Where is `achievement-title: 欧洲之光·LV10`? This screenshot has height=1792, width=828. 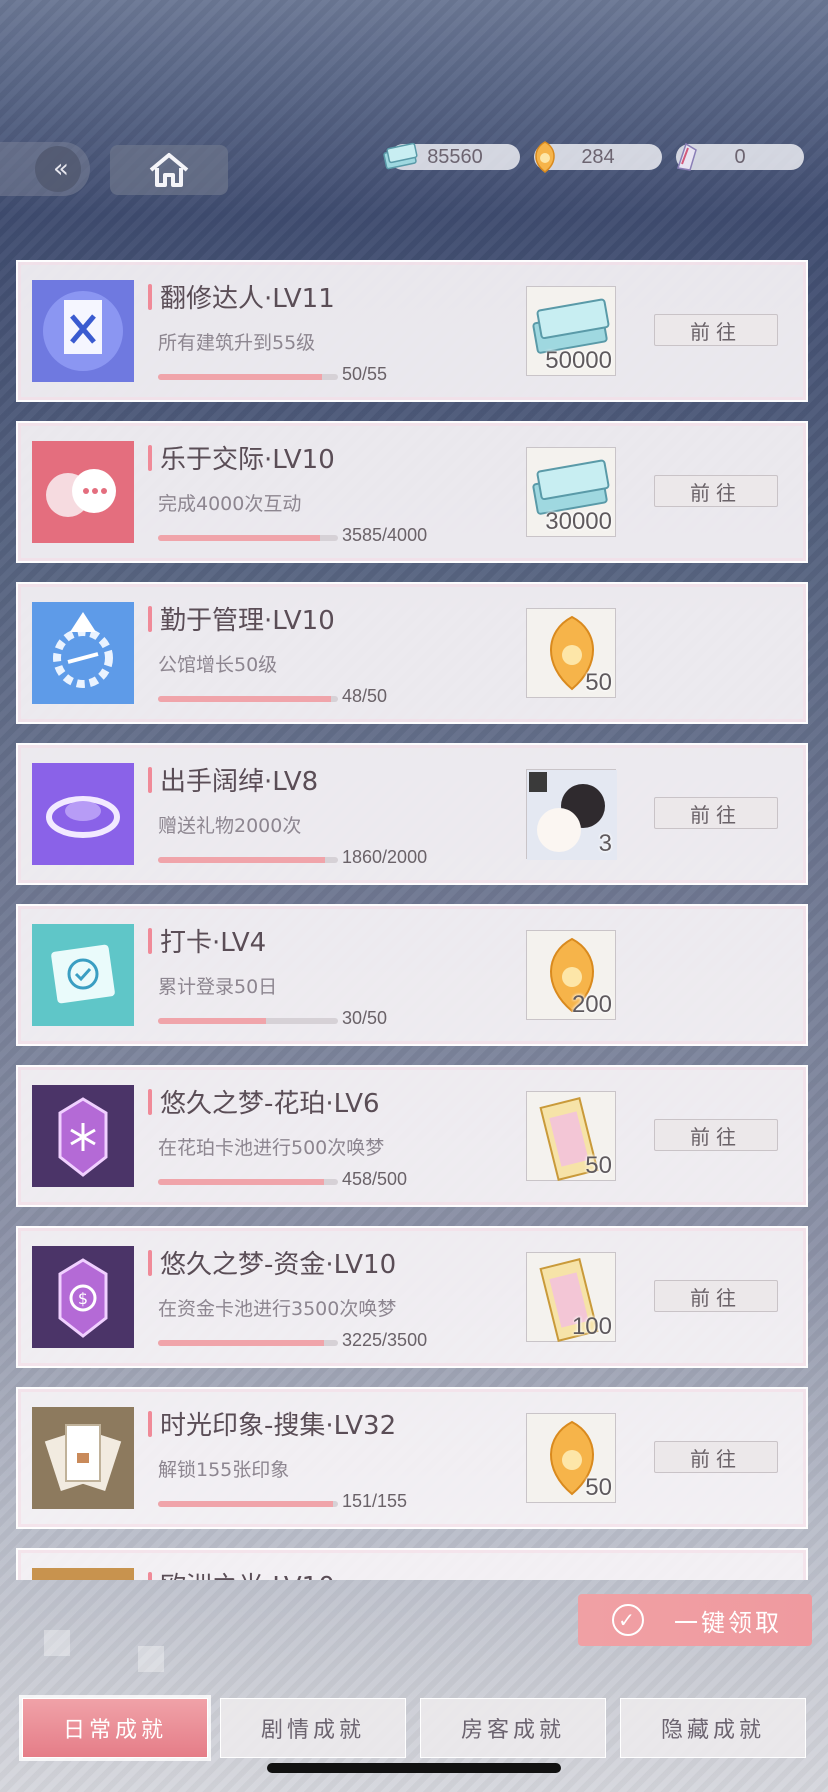
achievement-title: 欧洲之光·LV10 is located at coordinates (247, 1573).